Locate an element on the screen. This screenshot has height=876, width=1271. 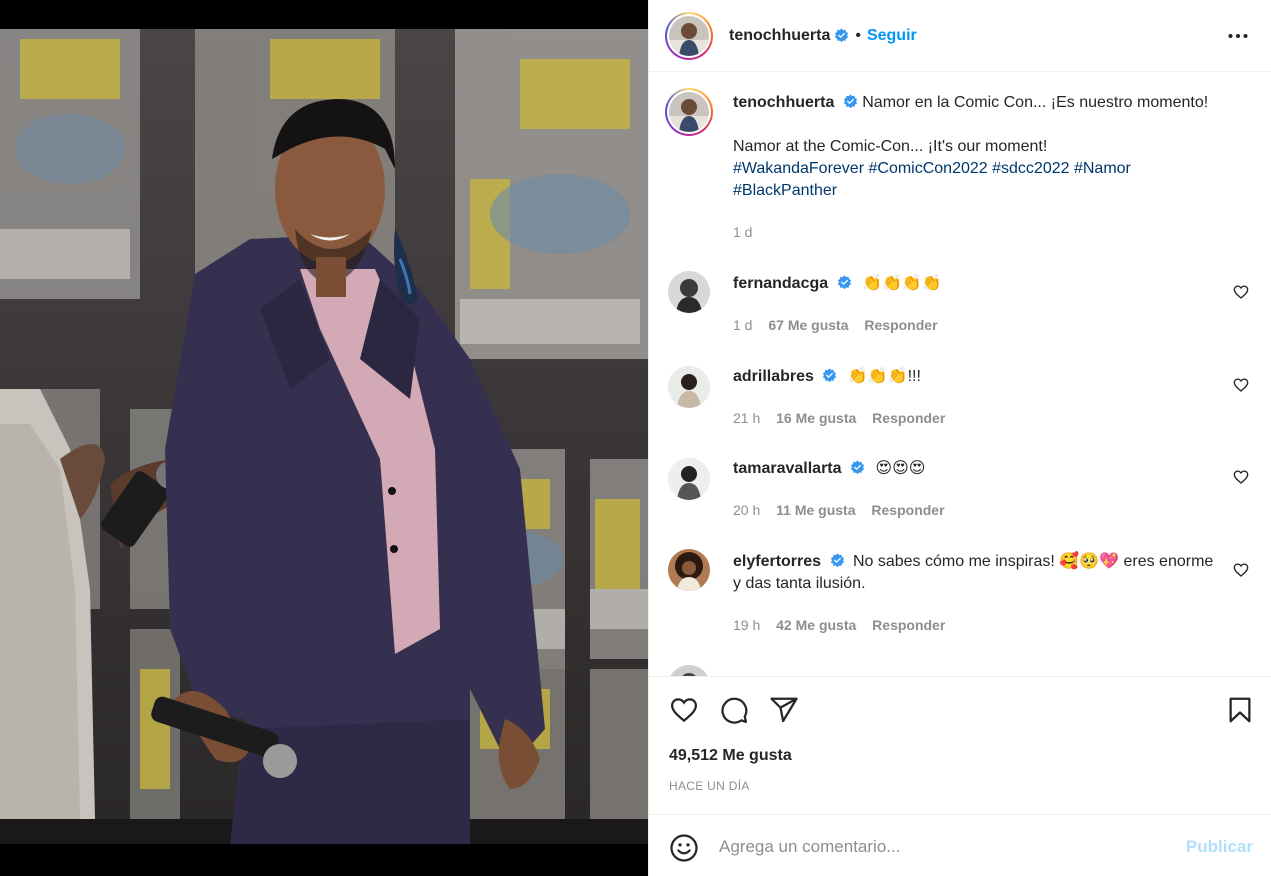
avatar-image is located at coordinates (689, 35).